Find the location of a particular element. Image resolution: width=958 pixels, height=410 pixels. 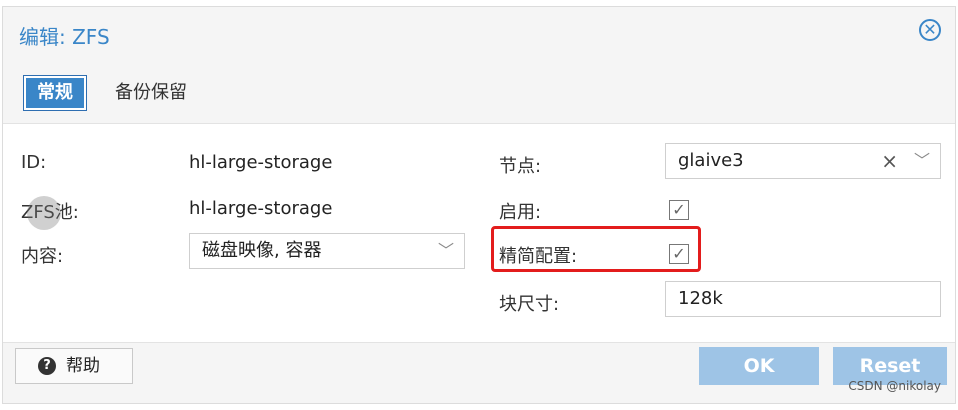

node-label: 节点: is located at coordinates (520, 166).